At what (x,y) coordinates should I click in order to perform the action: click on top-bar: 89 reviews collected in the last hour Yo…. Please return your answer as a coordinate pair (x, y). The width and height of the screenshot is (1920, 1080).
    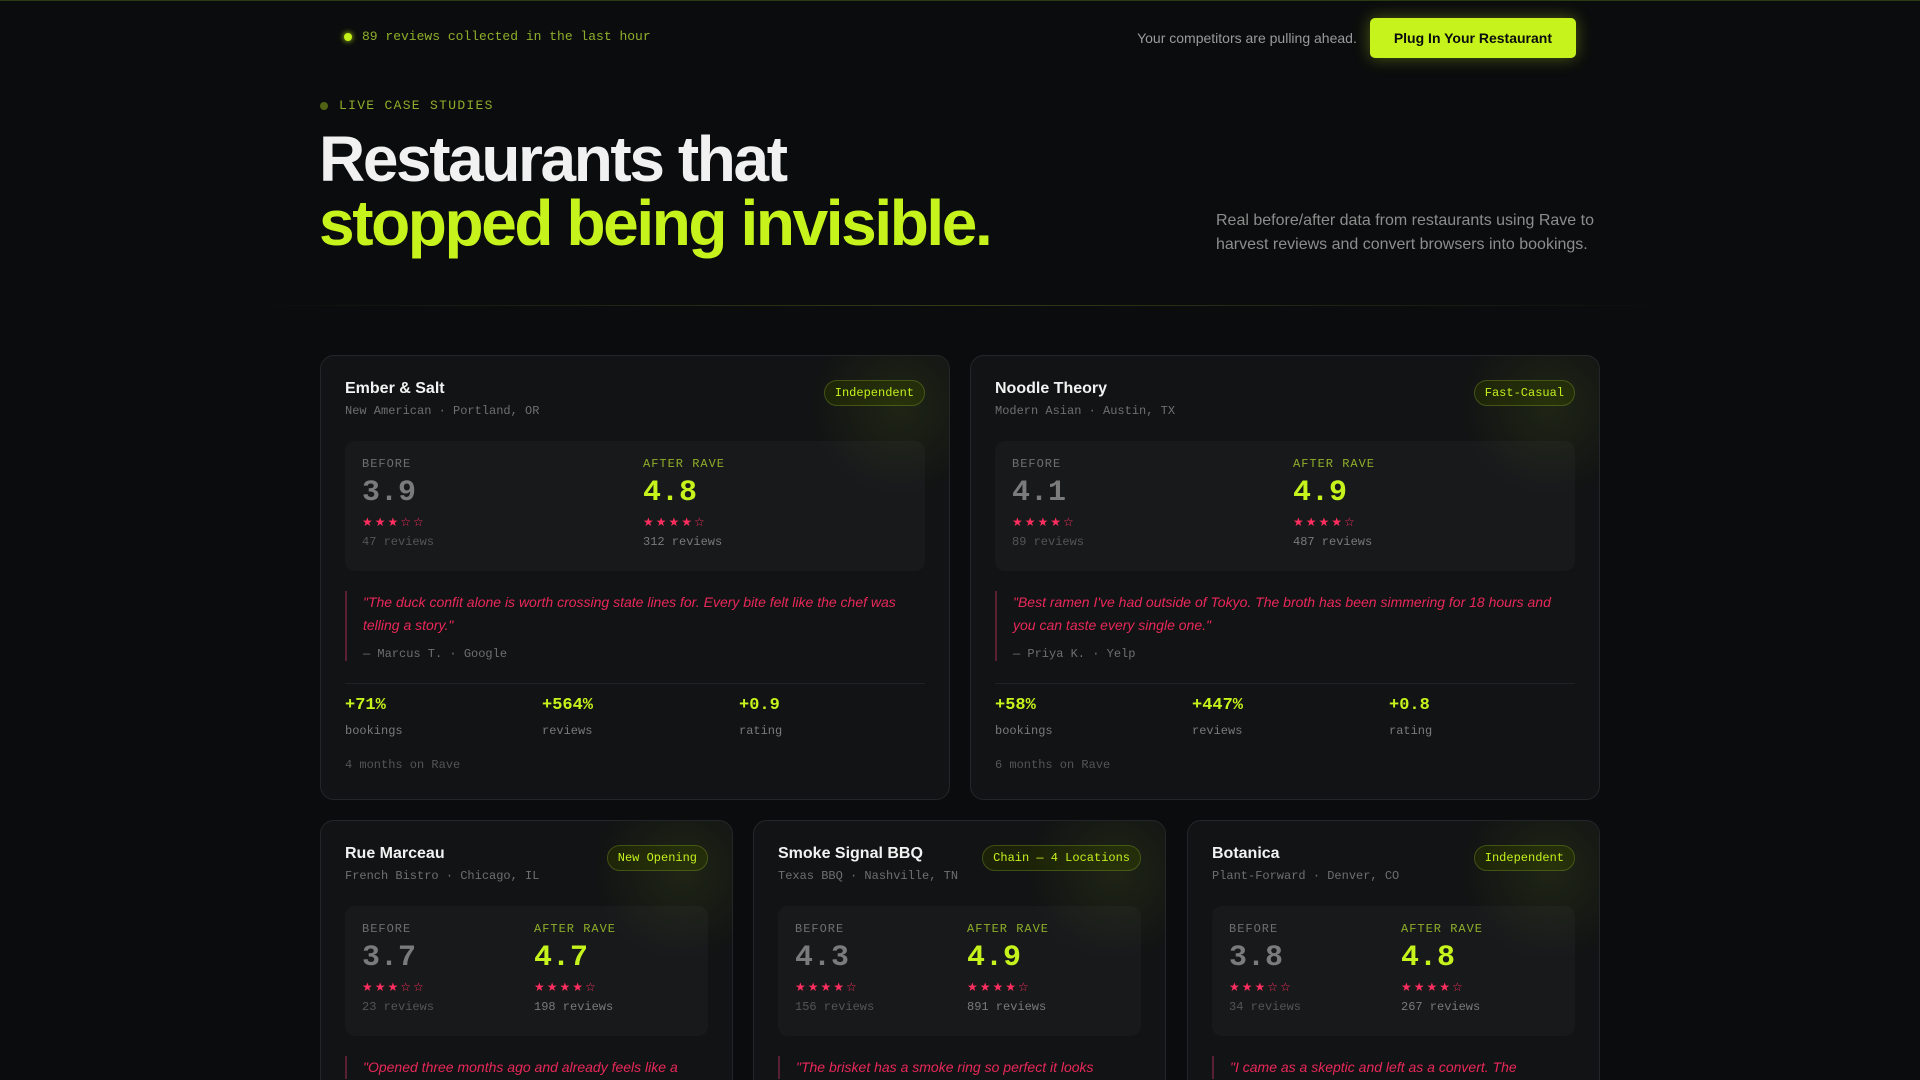
    Looking at the image, I should click on (960, 37).